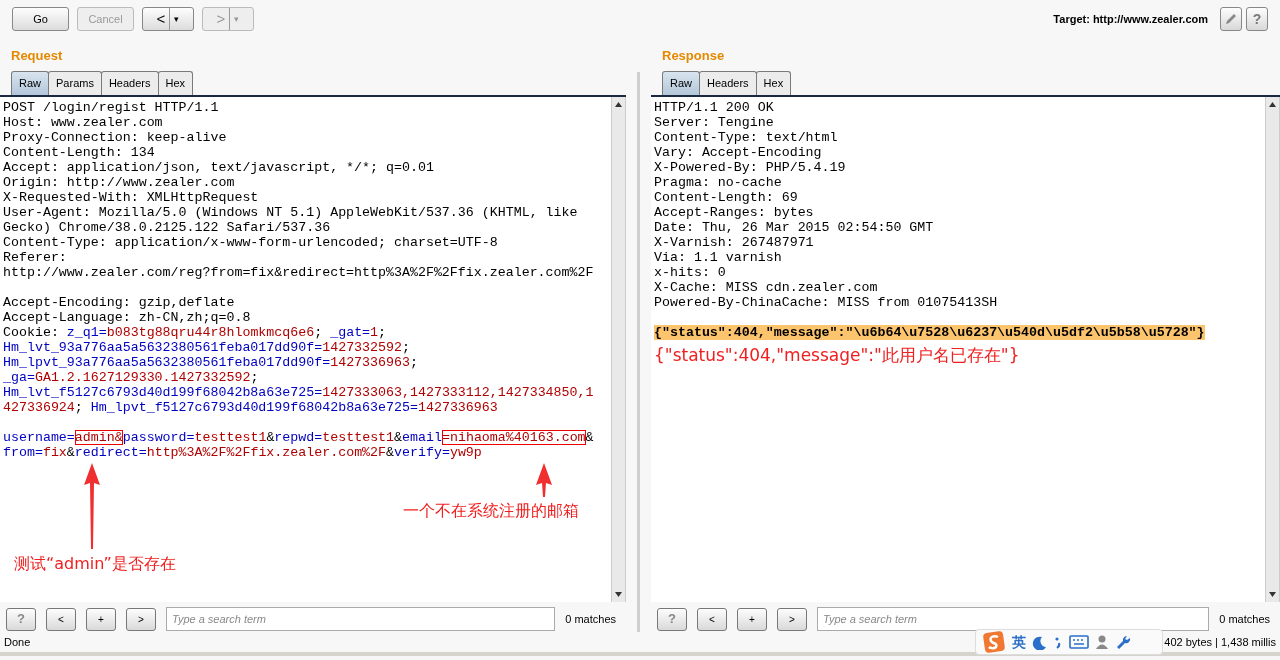 The image size is (1280, 660). What do you see at coordinates (291, 212) in the screenshot?
I see `code-line: User-Agent: Mozilla/5.0 (Windows NT 5.1) AppleWebKit/537.36 (KHTML, like` at bounding box center [291, 212].